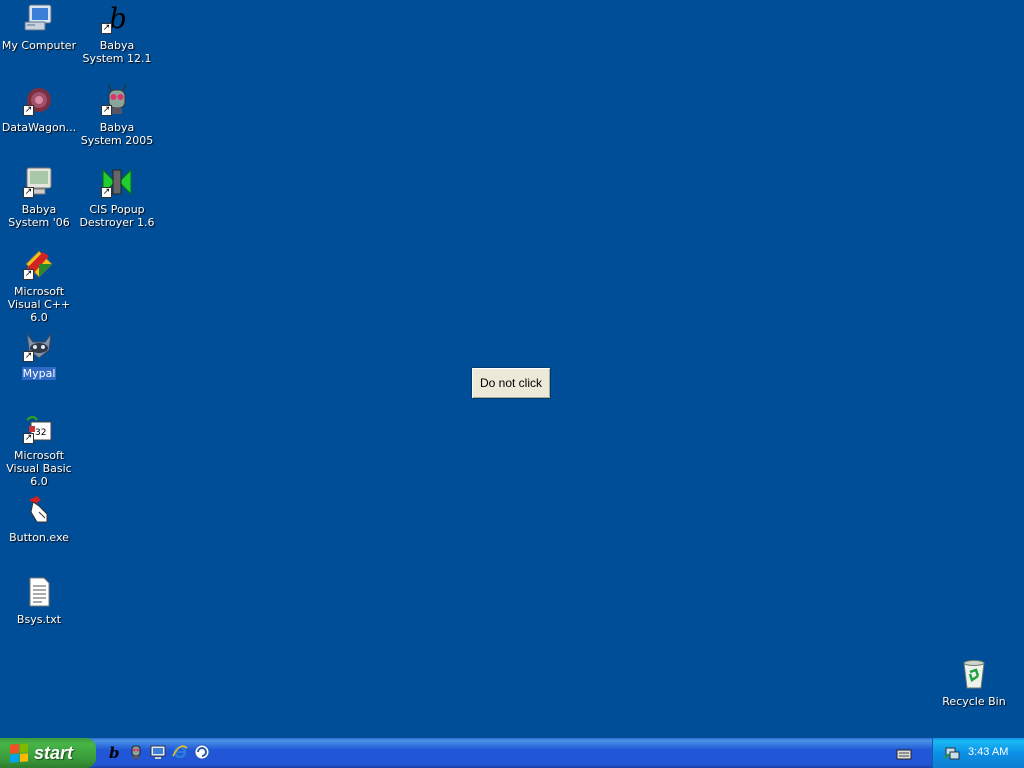 Image resolution: width=1024 pixels, height=768 pixels. I want to click on datawagon-icon: ↗, so click(39, 100).